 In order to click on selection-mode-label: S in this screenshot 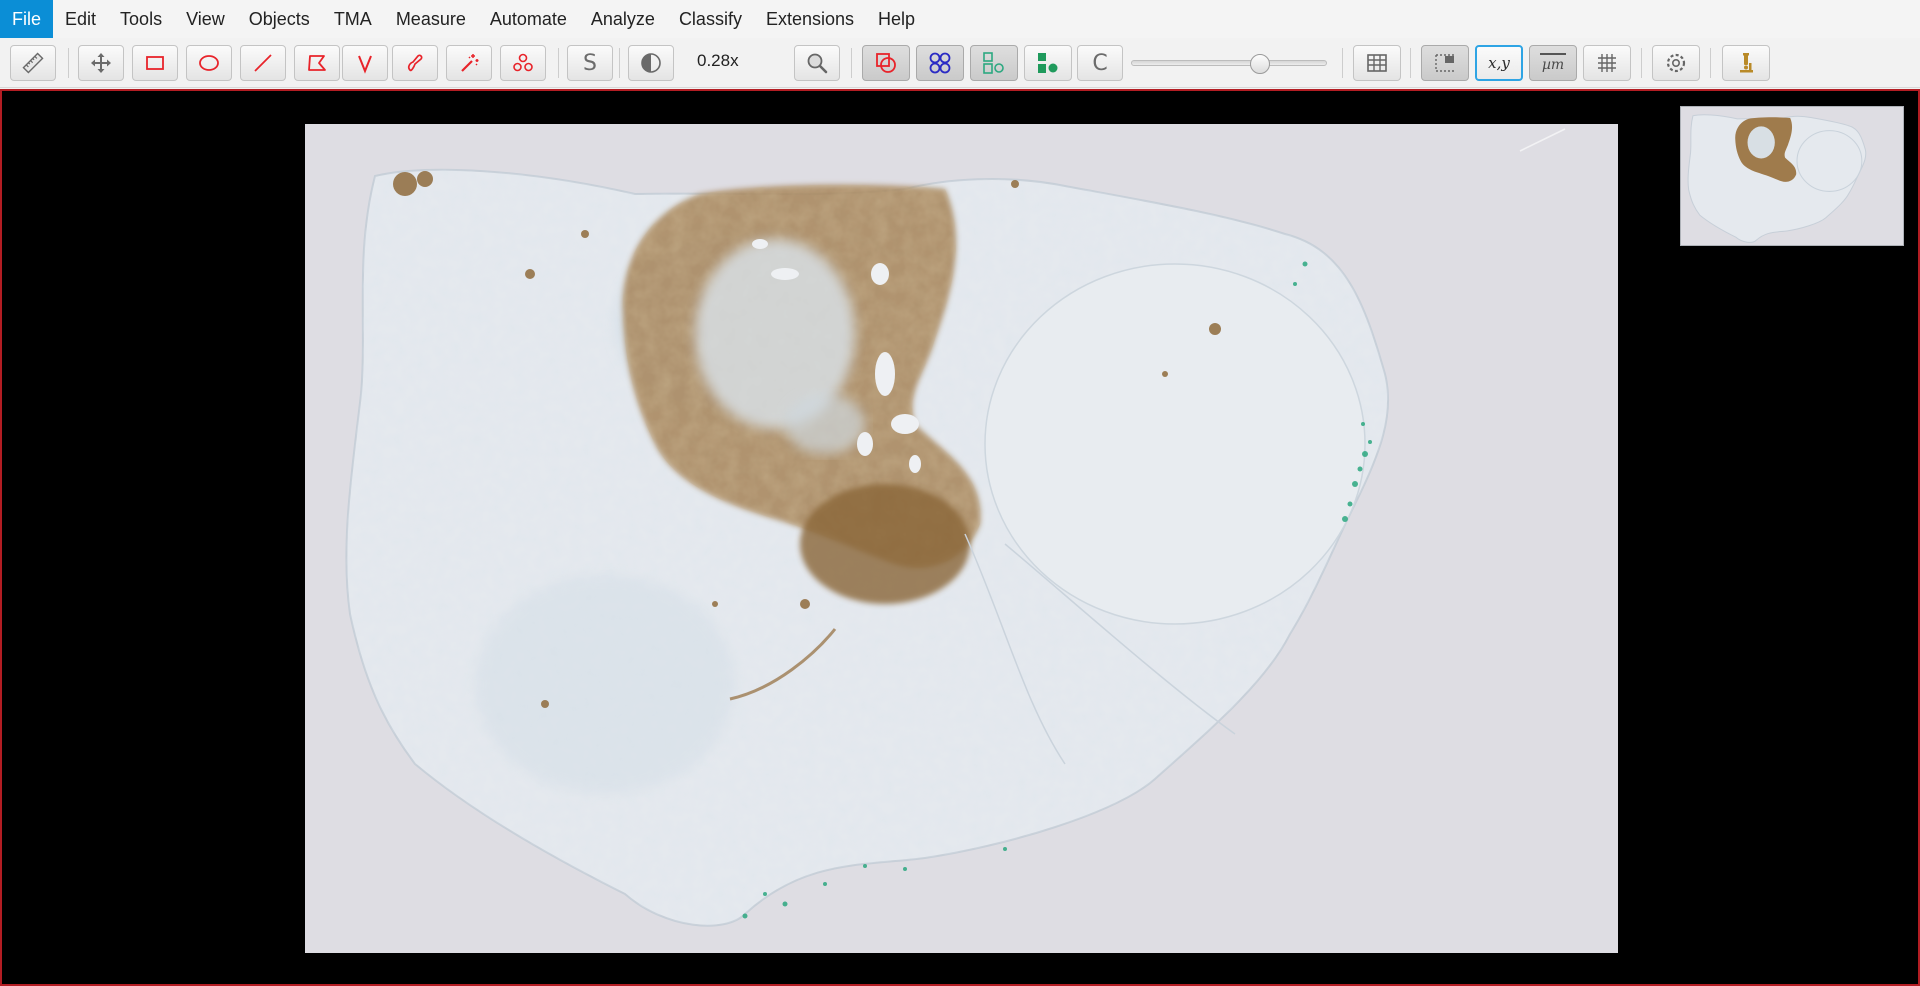, I will do `click(590, 63)`.